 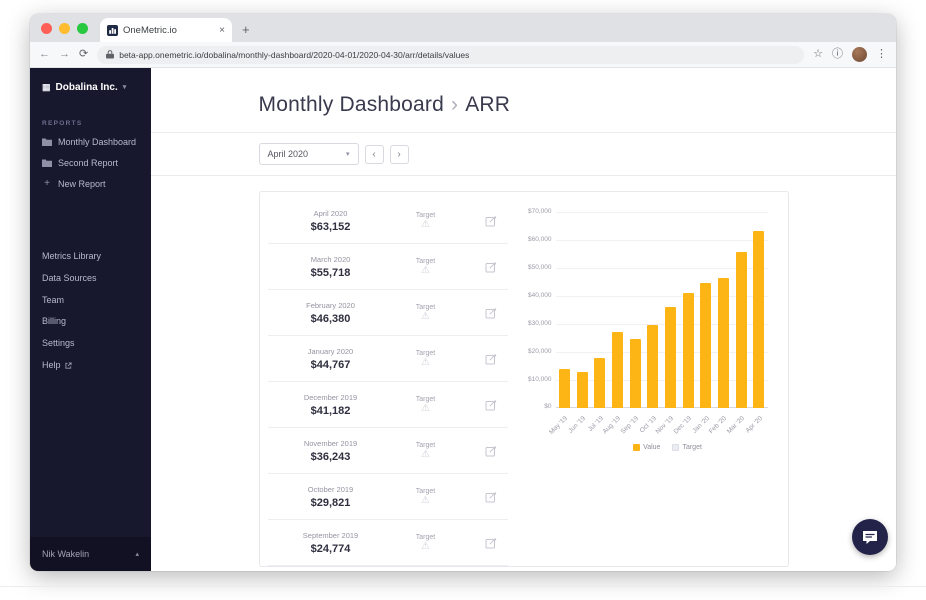 I want to click on close-button, so click(x=46, y=28).